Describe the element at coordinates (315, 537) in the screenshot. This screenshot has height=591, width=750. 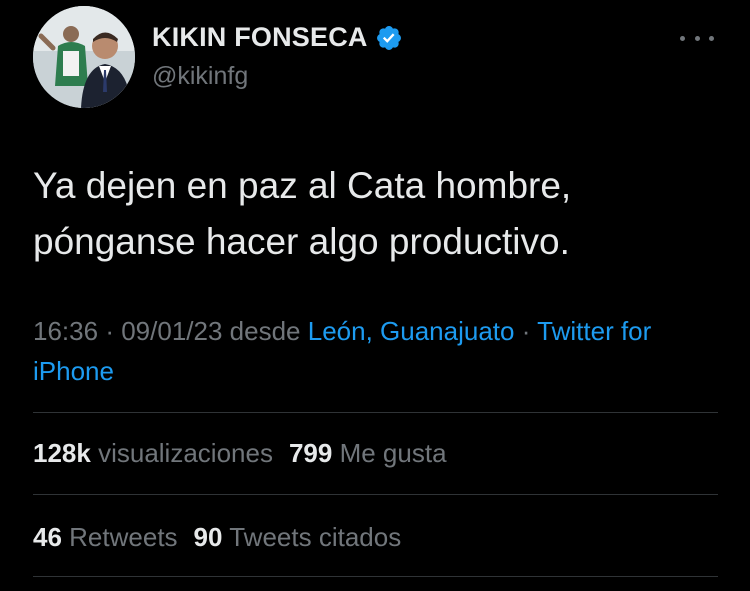
I see `quotes-label: Tweets citados` at that location.